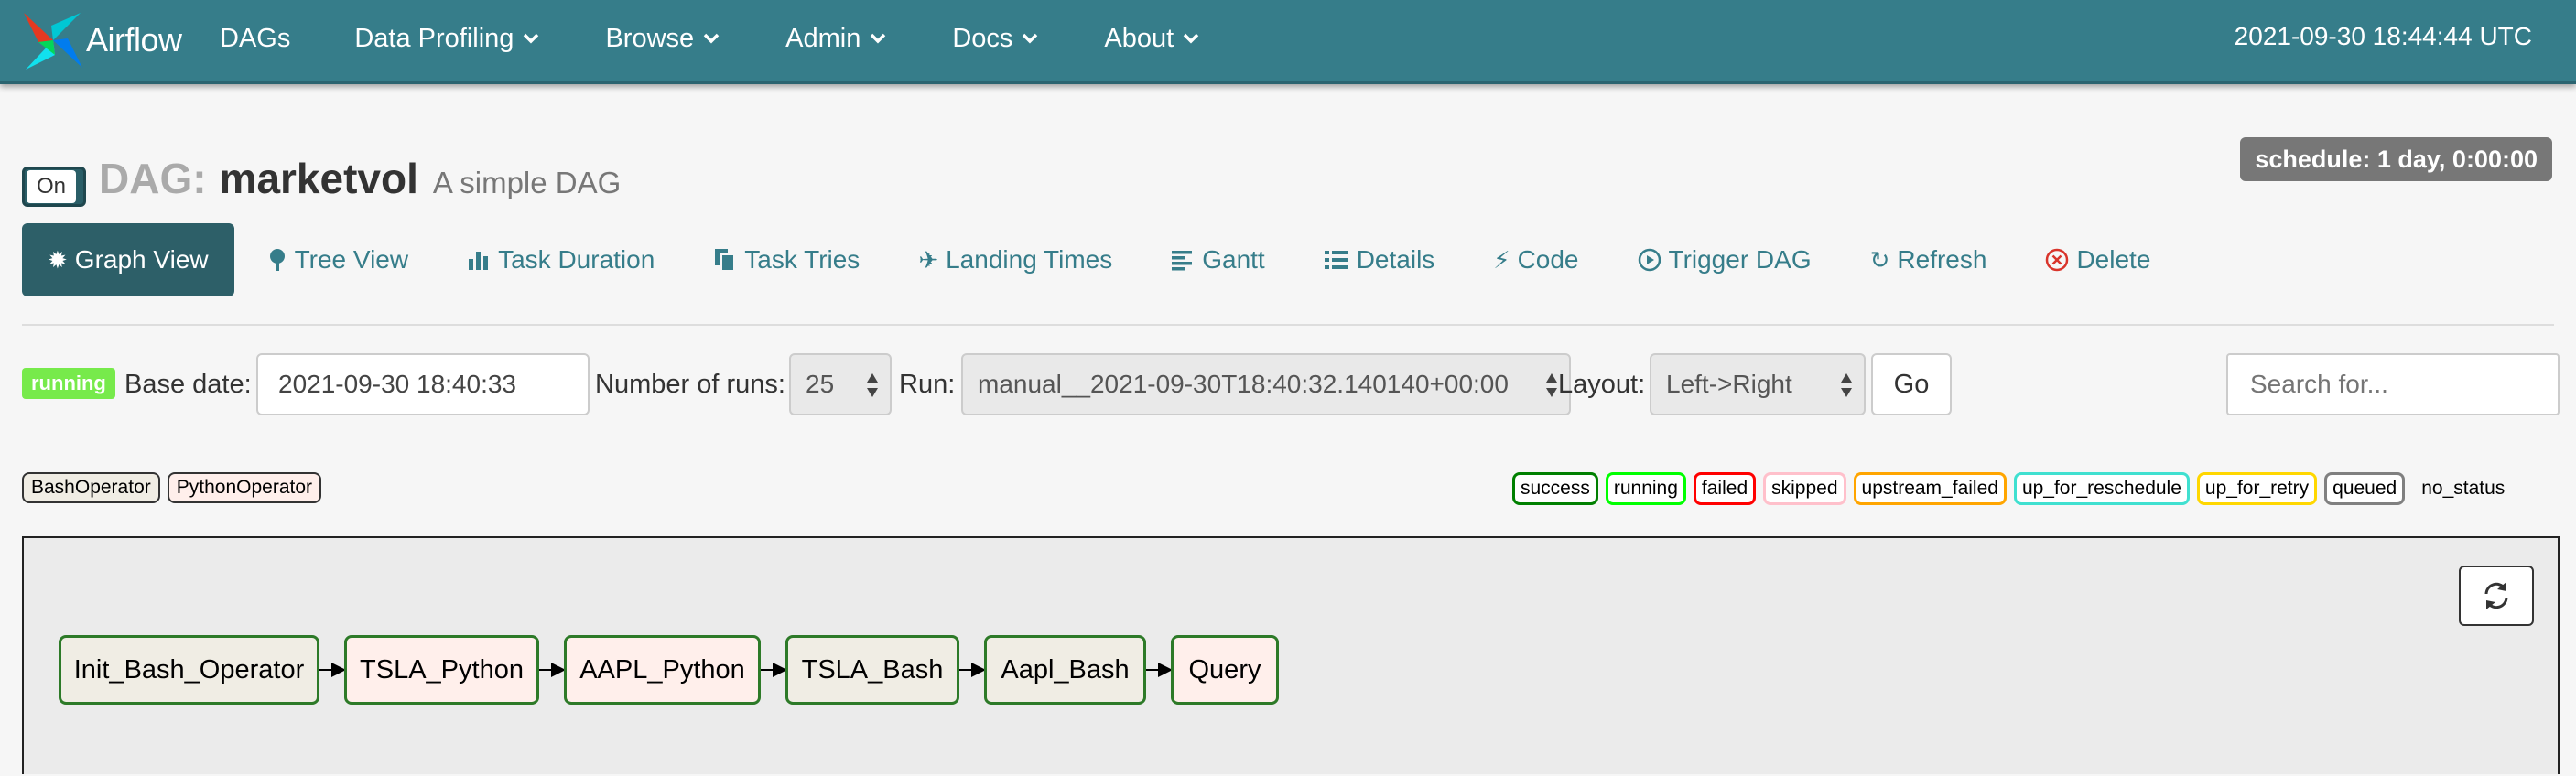 This screenshot has height=776, width=2576. What do you see at coordinates (802, 259) in the screenshot?
I see `tab-label: Task Tries` at bounding box center [802, 259].